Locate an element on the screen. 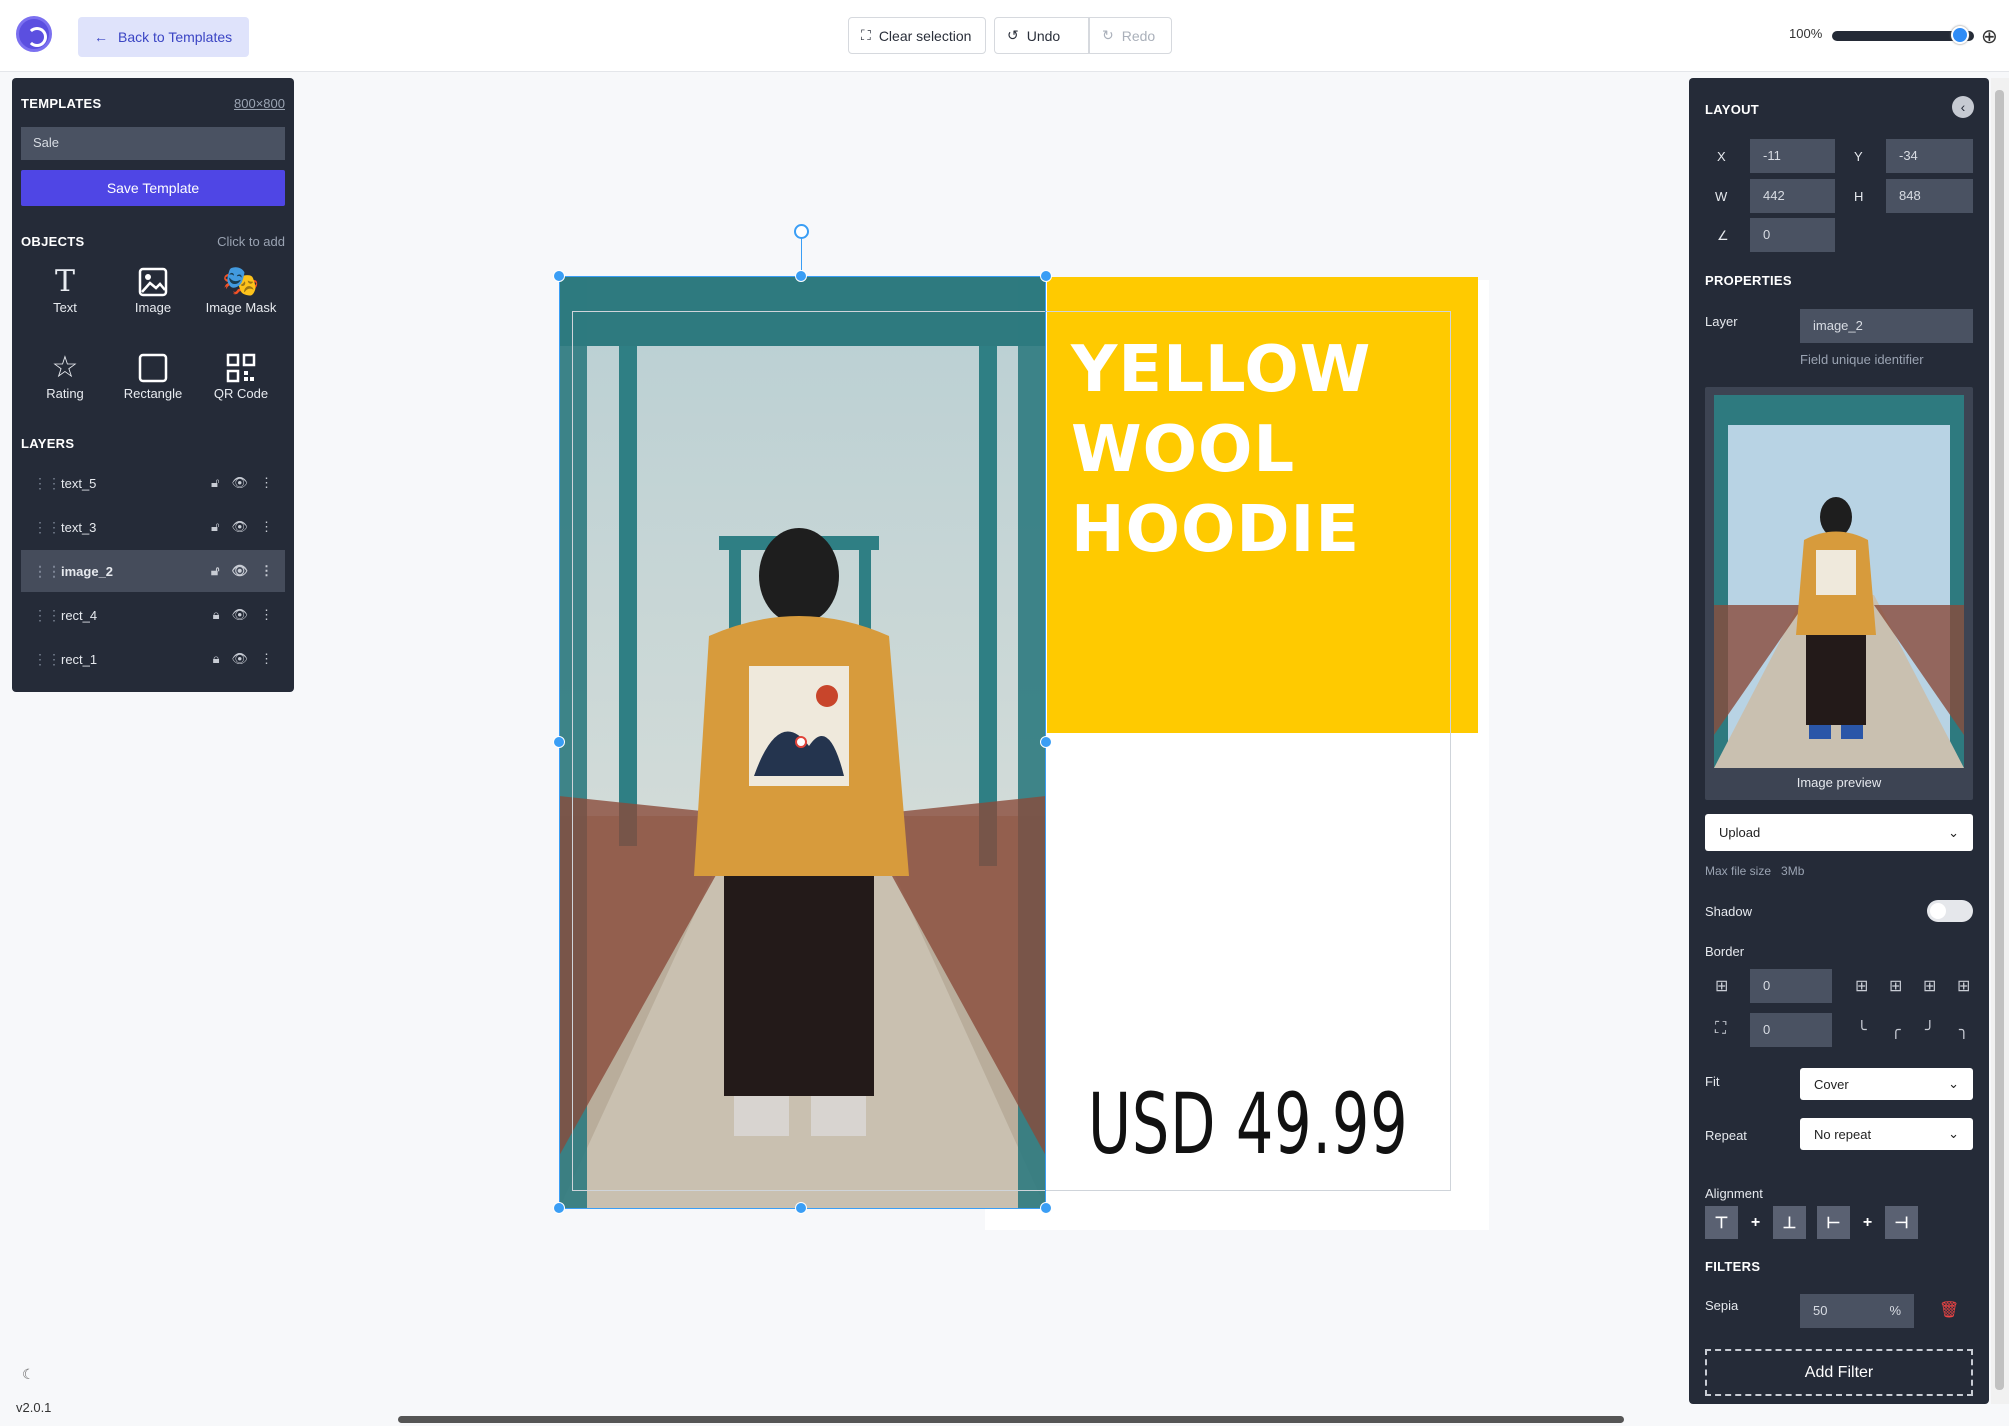 This screenshot has width=2009, height=1426. layer-row-image-2: ⋮⋮ image_2 🔓︎ 👁︎ ⋮ is located at coordinates (153, 571).